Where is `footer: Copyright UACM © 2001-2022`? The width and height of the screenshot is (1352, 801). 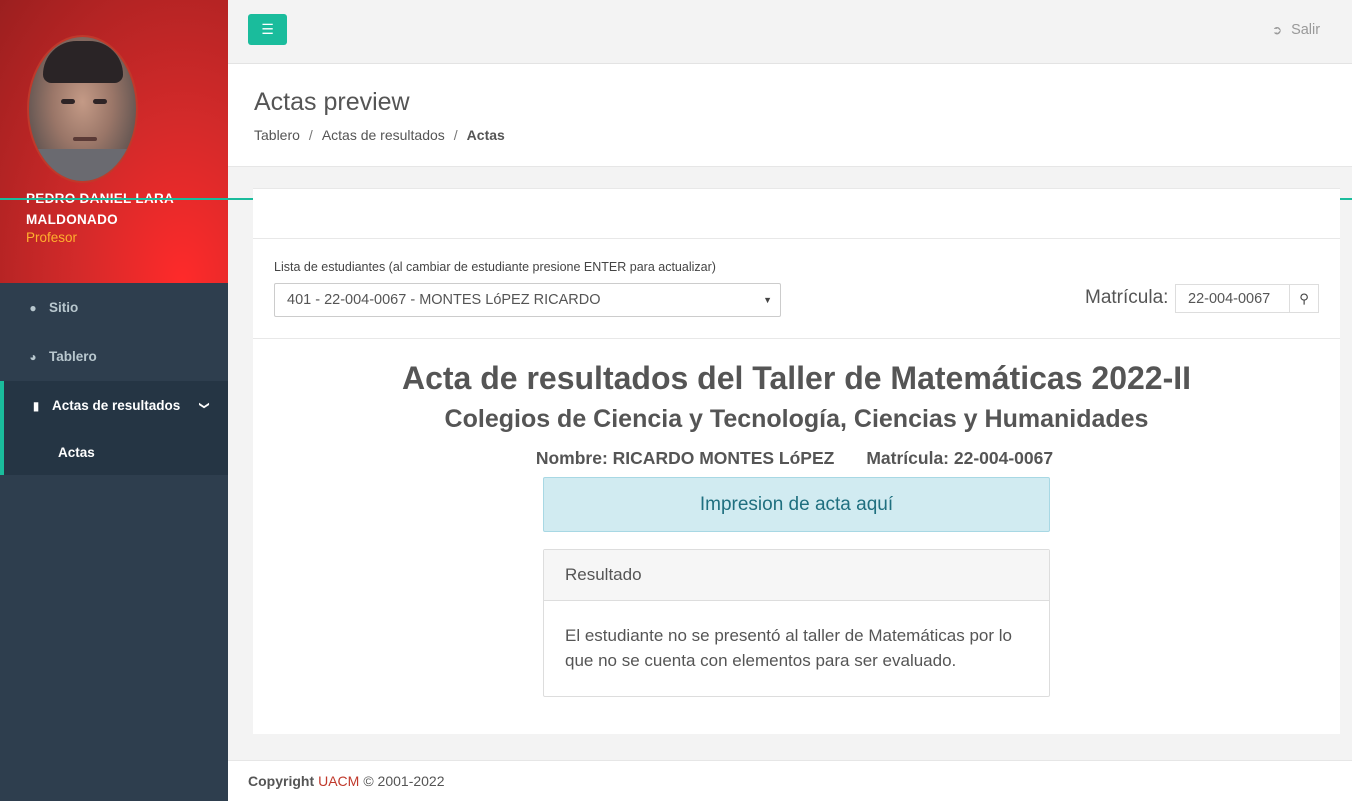 footer: Copyright UACM © 2001-2022 is located at coordinates (790, 780).